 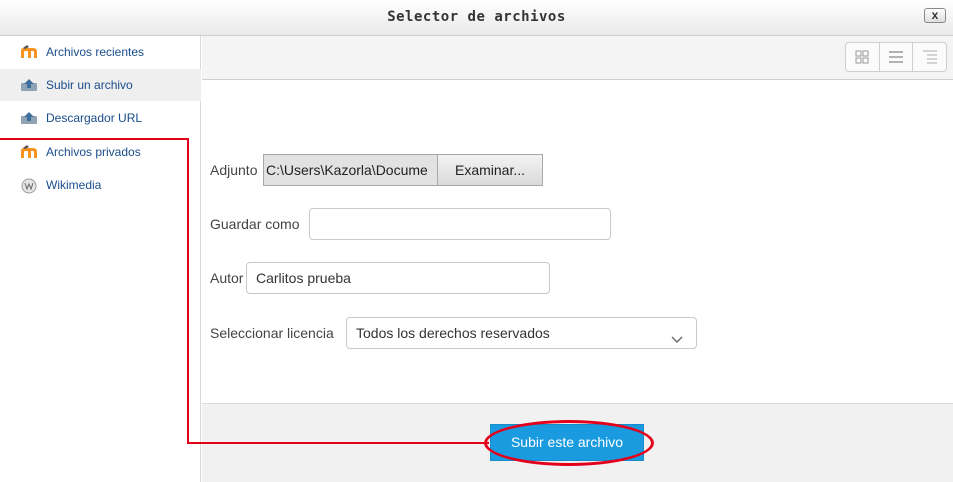 What do you see at coordinates (94, 118) in the screenshot?
I see `sidebar-item-label: Descargador URL` at bounding box center [94, 118].